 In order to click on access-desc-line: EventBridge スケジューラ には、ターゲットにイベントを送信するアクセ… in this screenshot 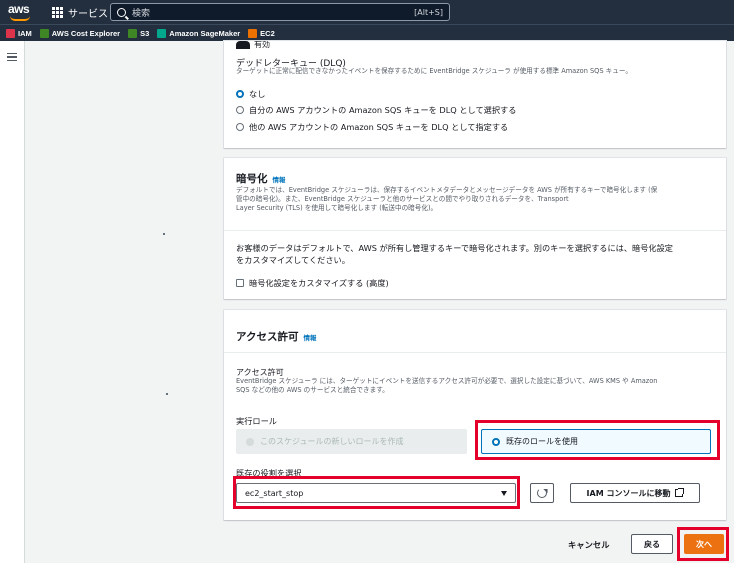, I will do `click(447, 381)`.